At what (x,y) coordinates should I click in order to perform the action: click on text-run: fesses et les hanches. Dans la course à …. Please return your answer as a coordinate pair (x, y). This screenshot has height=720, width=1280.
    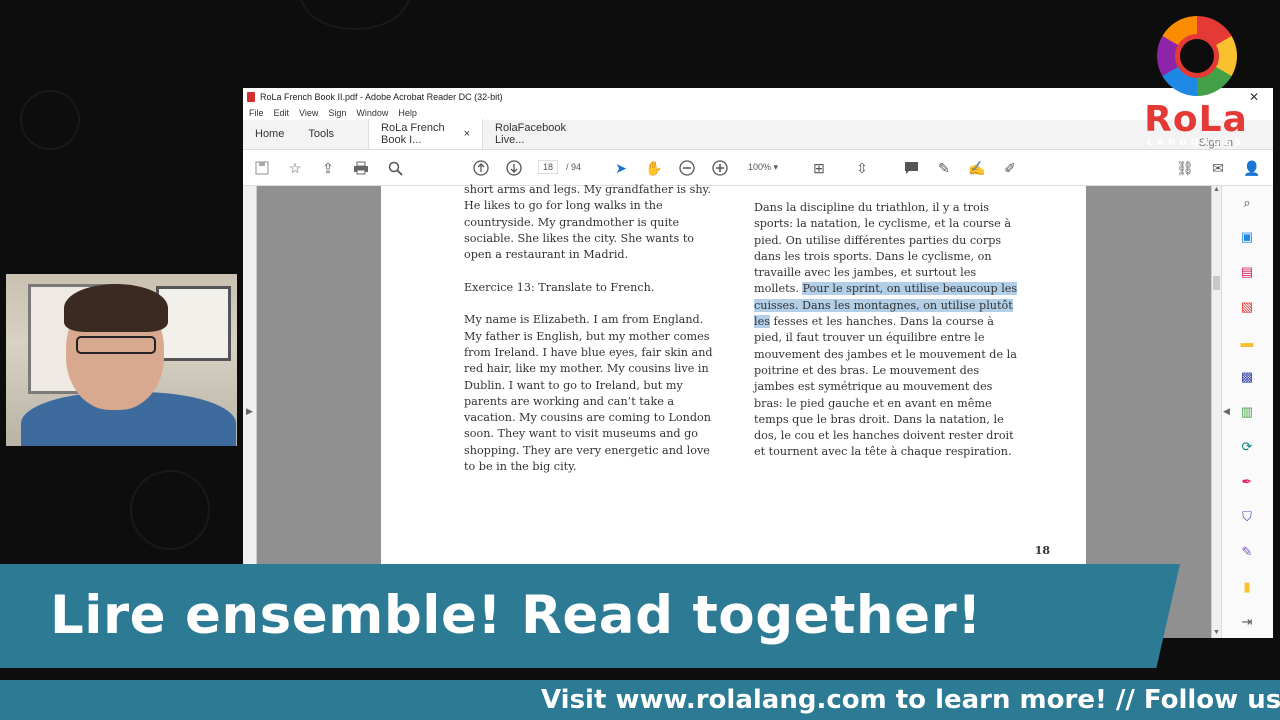
    Looking at the image, I should click on (885, 387).